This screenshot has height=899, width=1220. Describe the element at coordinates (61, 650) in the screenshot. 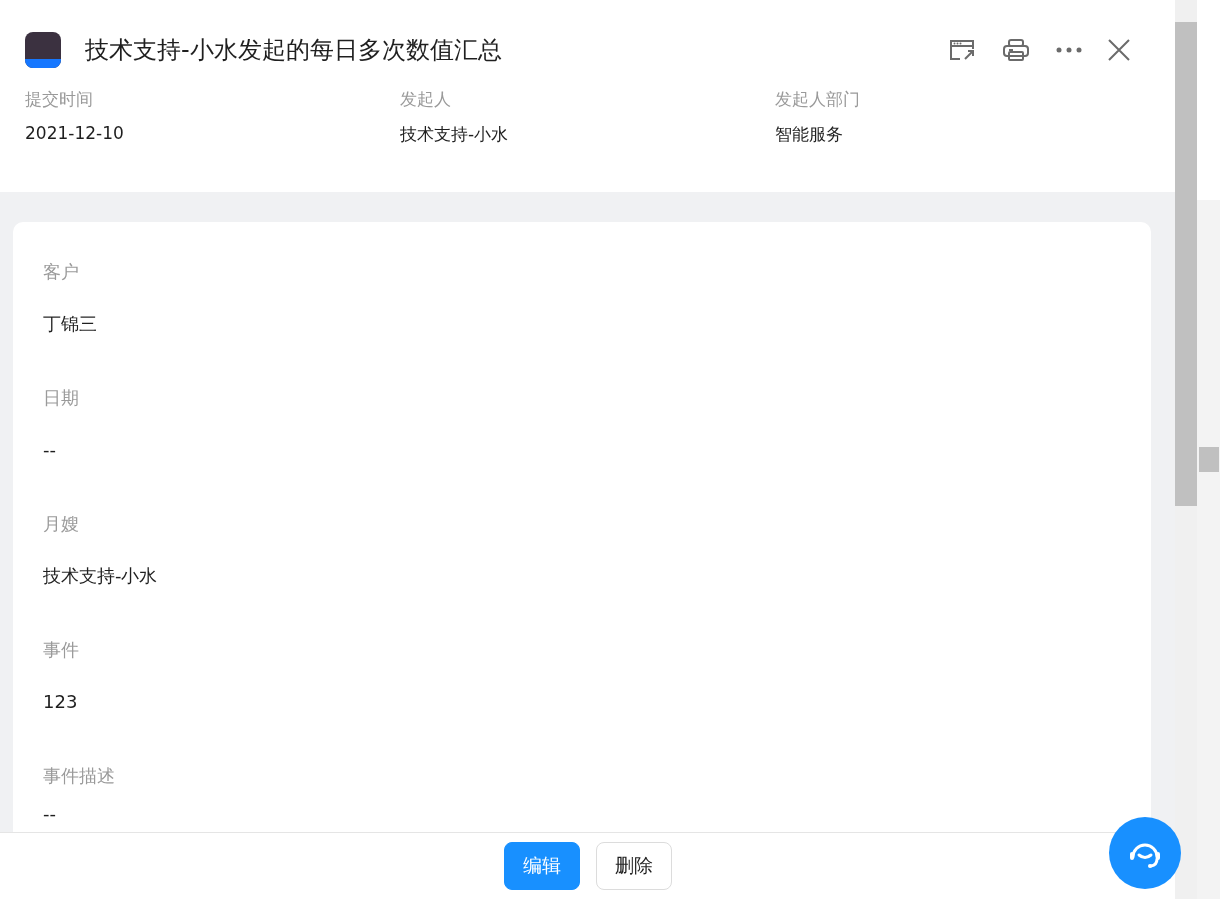

I see `field-label: 事件` at that location.